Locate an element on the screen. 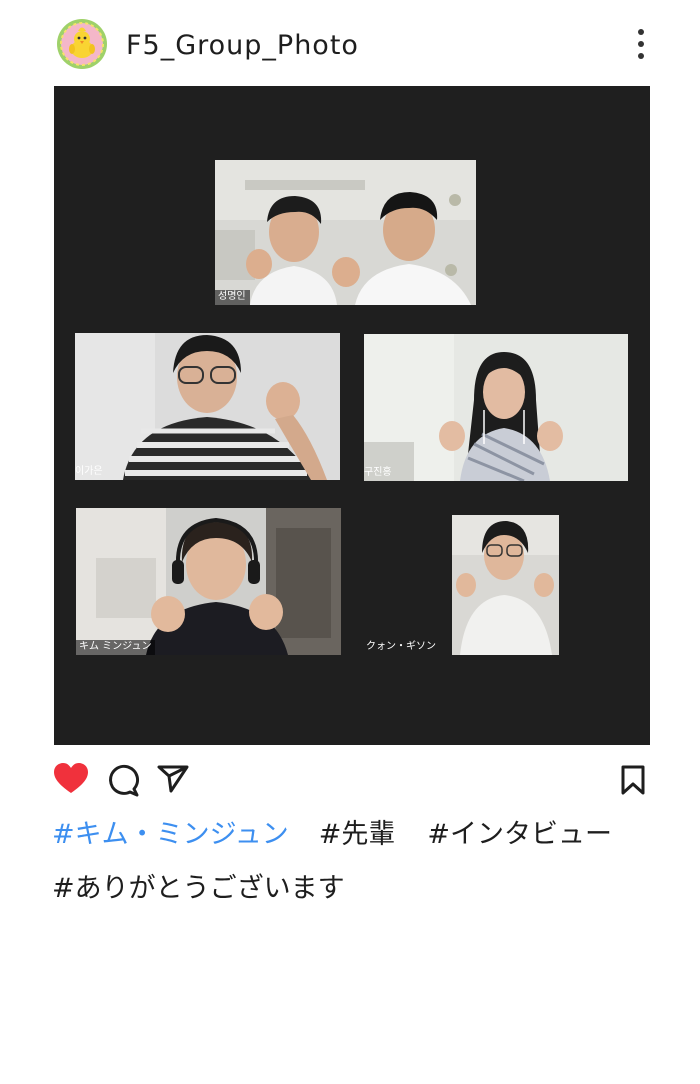 This screenshot has width=700, height=1084. chick-icon is located at coordinates (82, 44).